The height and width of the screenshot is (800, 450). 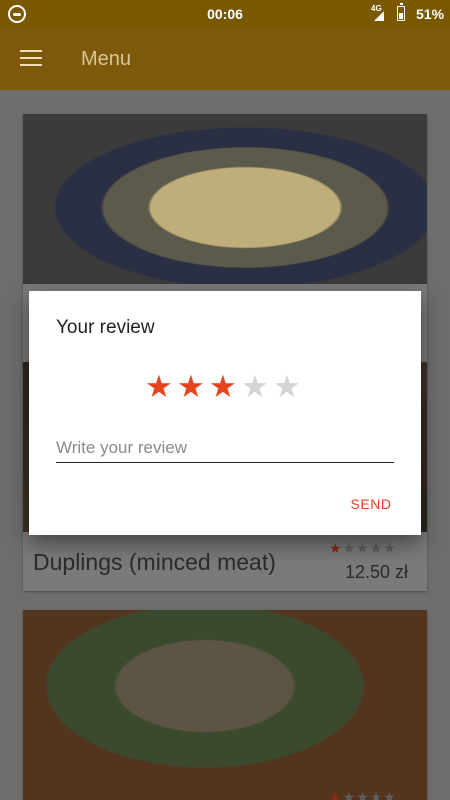 I want to click on battery-icon, so click(x=401, y=12).